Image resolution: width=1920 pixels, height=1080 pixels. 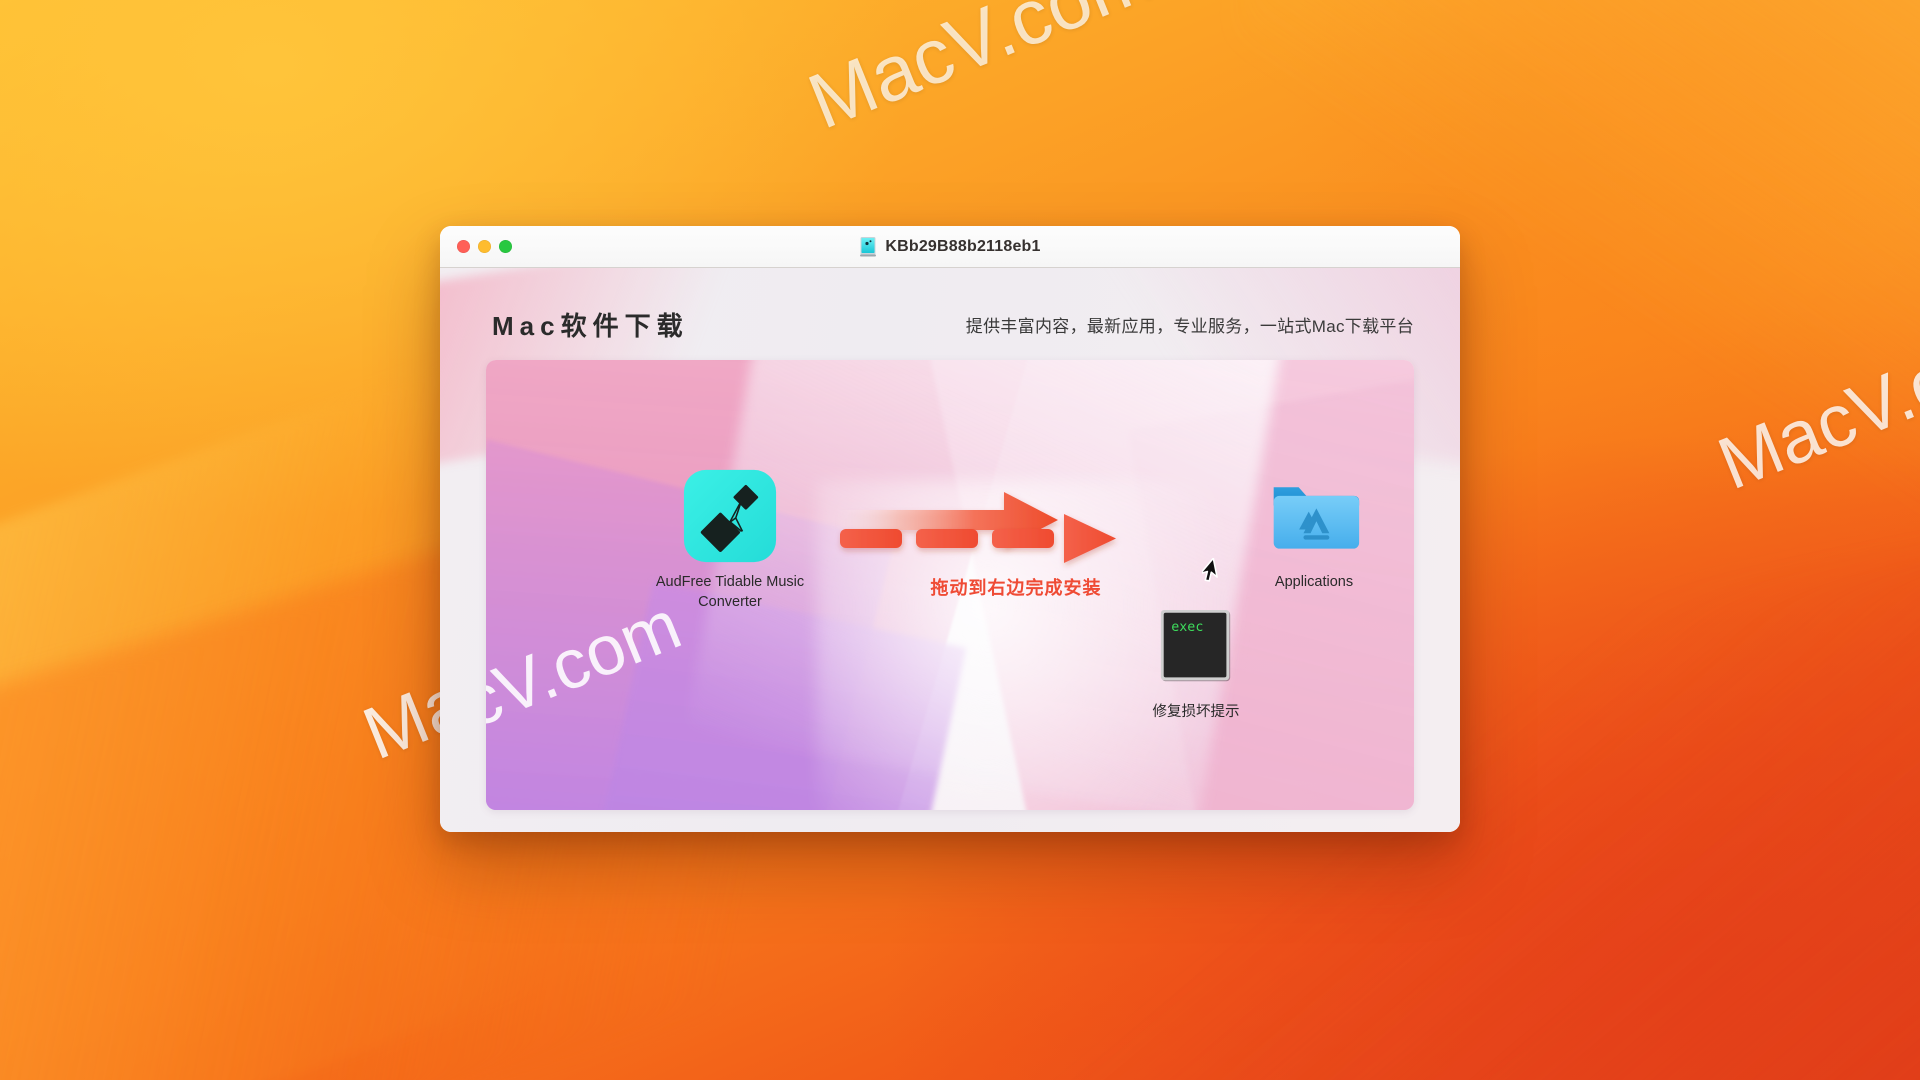 What do you see at coordinates (1196, 647) in the screenshot?
I see `terminal-exec-icon: exec` at bounding box center [1196, 647].